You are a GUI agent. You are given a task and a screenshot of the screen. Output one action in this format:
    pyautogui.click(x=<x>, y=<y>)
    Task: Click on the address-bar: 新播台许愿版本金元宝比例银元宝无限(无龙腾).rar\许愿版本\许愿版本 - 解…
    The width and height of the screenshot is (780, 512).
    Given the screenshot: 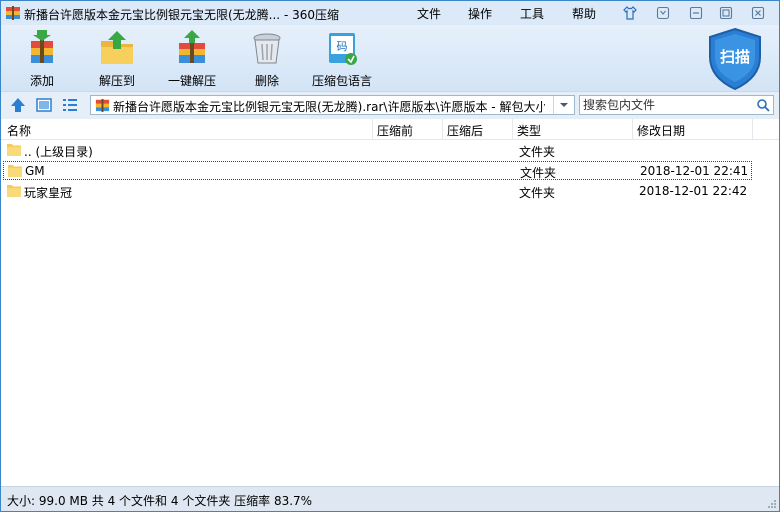 What is the action you would take?
    pyautogui.click(x=390, y=105)
    